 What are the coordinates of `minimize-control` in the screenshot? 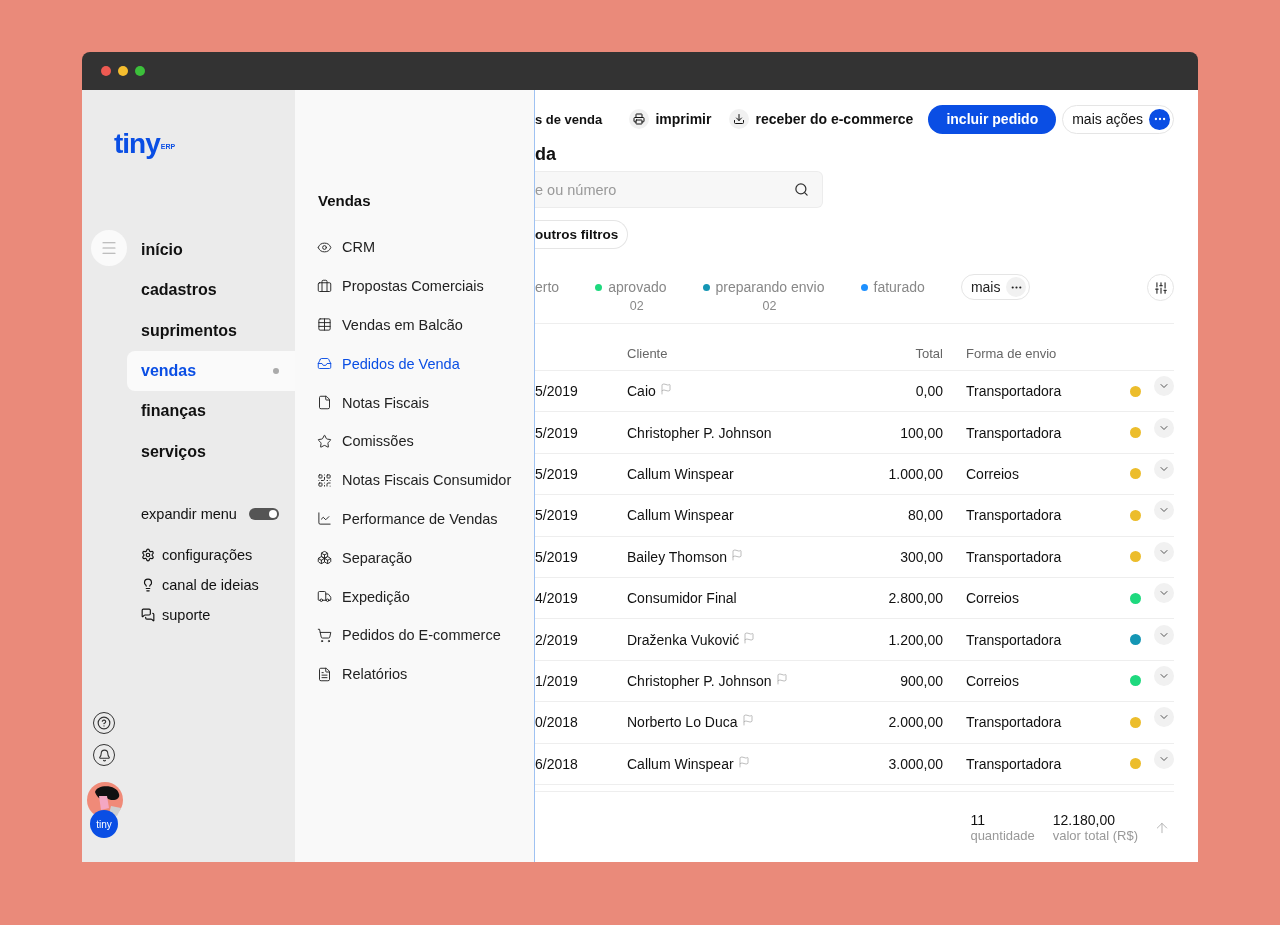 It's located at (123, 71).